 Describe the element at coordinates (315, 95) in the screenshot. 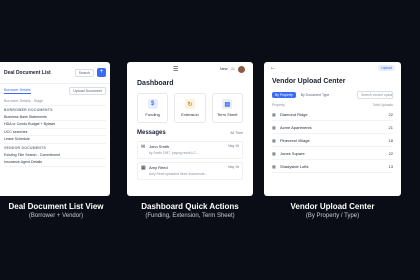

I see `tab-by-document-type: By Document Type` at that location.